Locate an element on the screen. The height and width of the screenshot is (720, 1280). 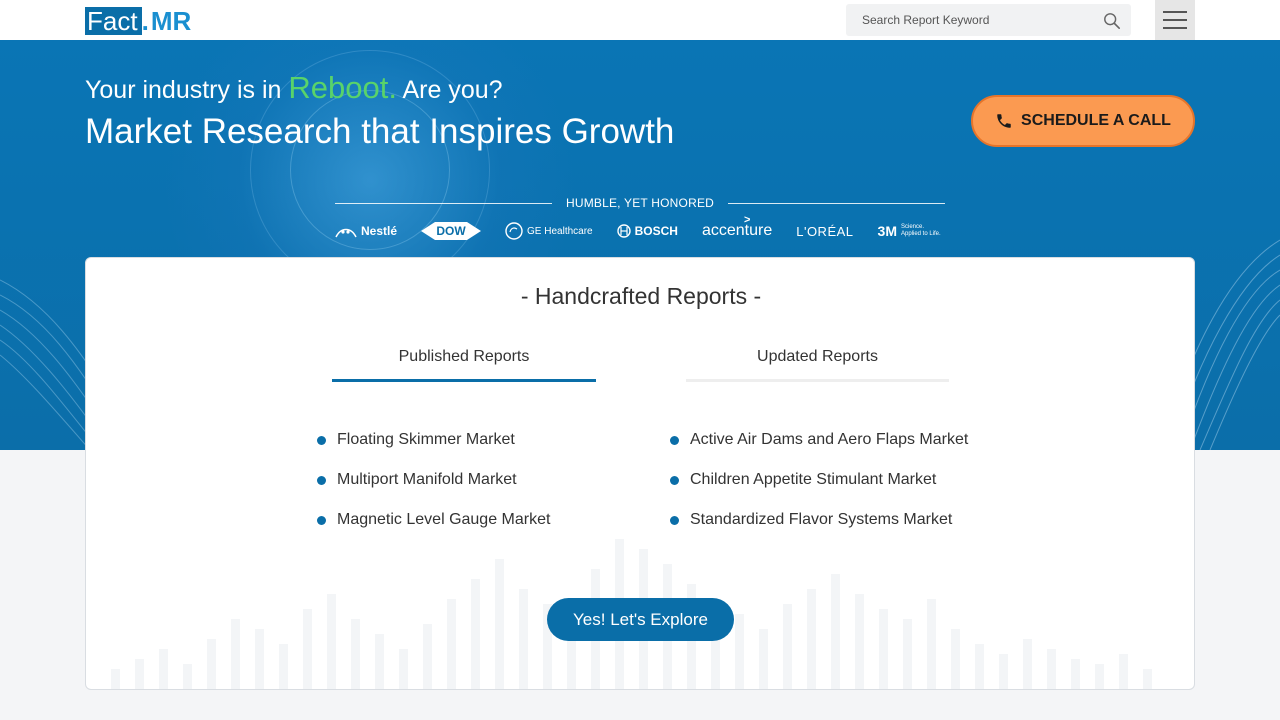
list-item: Multiport Manifold Market is located at coordinates (433, 486).